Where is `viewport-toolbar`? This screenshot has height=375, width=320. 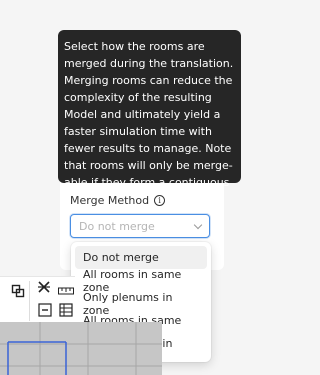
viewport-toolbar is located at coordinates (37, 300).